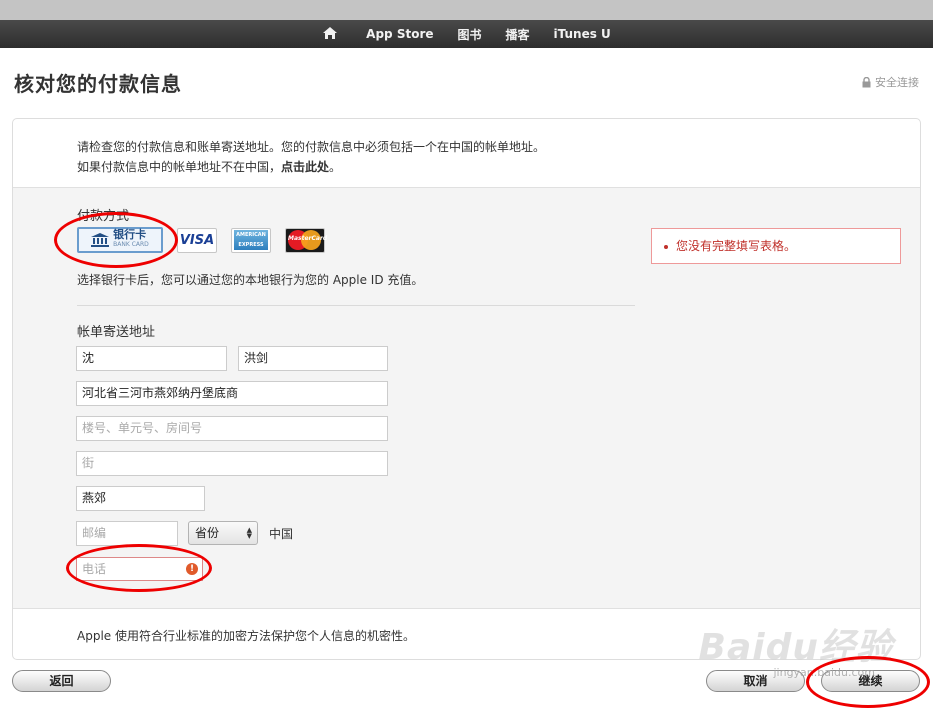 The width and height of the screenshot is (933, 727). Describe the element at coordinates (335, 167) in the screenshot. I see `intro-line-2-suffix: 。` at that location.